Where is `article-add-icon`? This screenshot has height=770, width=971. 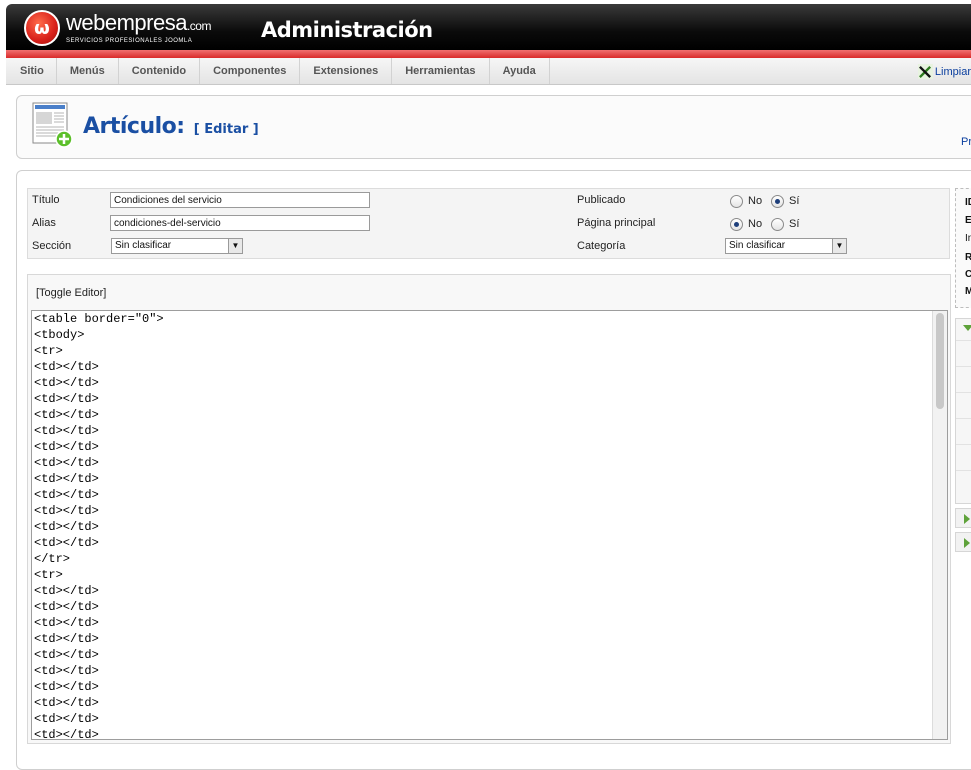
article-add-icon is located at coordinates (52, 125).